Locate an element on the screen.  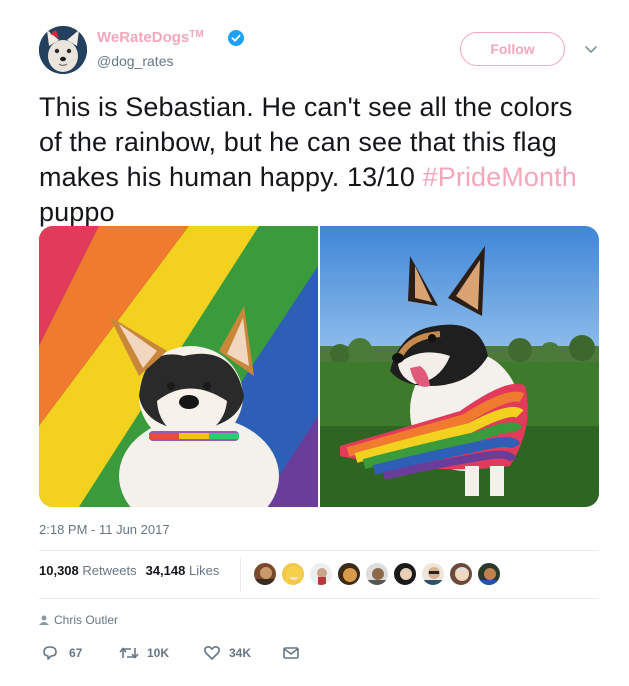
retweets-stat: 10,308 Retweets is located at coordinates (88, 570).